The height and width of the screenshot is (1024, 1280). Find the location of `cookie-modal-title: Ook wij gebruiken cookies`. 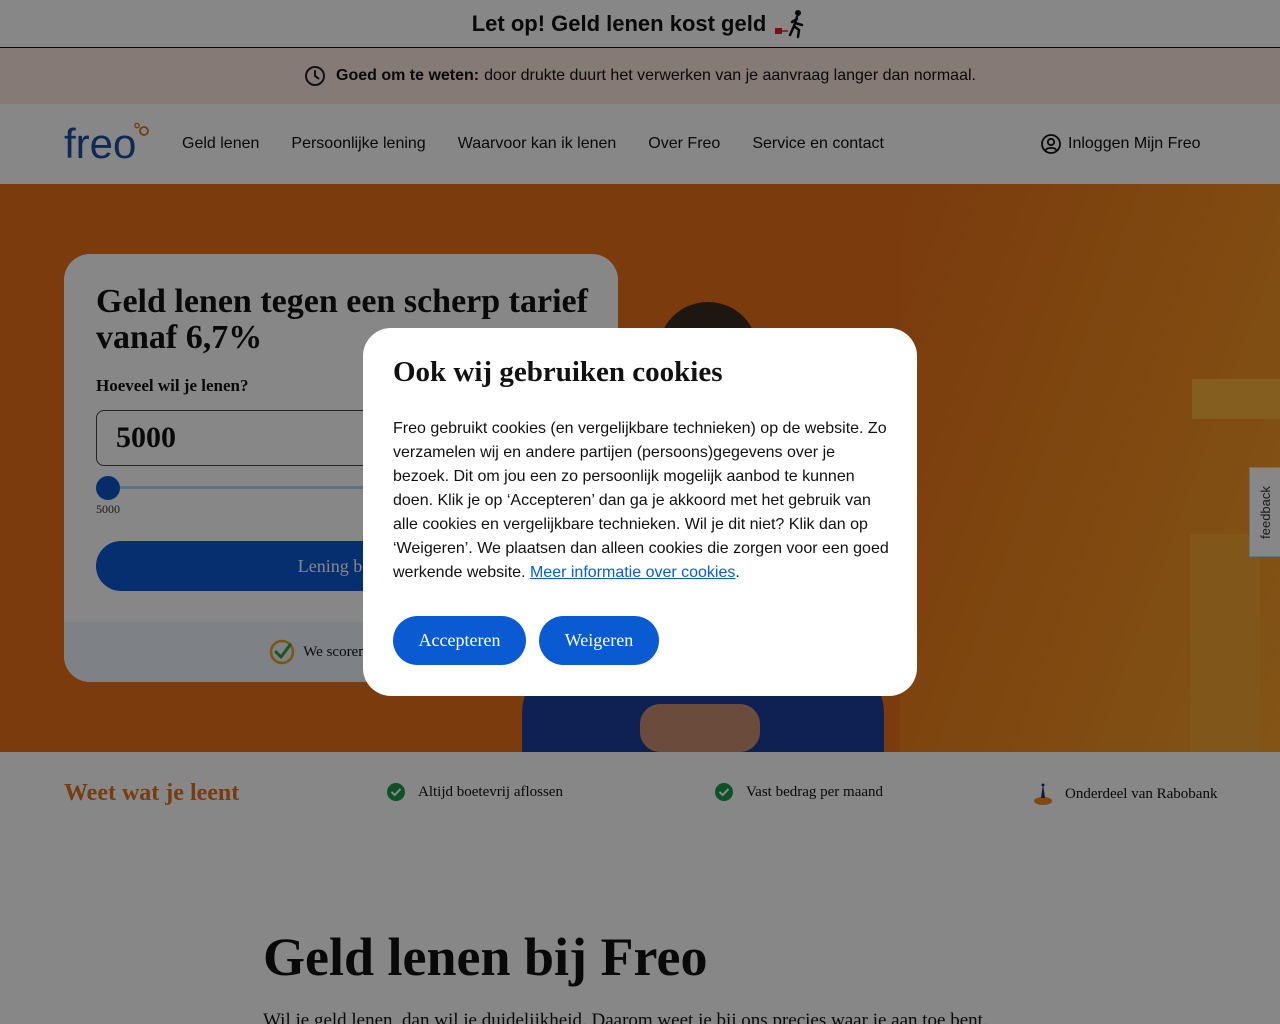

cookie-modal-title: Ook wij gebruiken cookies is located at coordinates (558, 372).